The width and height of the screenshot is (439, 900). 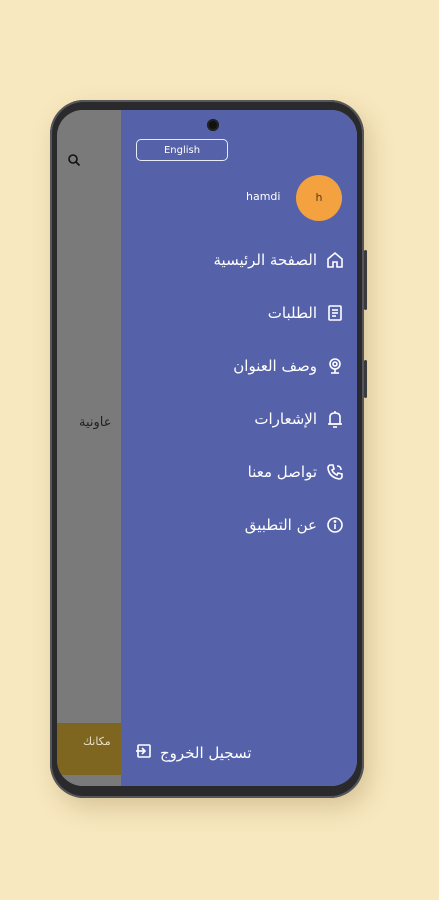 I want to click on logout-icon, so click(x=144, y=753).